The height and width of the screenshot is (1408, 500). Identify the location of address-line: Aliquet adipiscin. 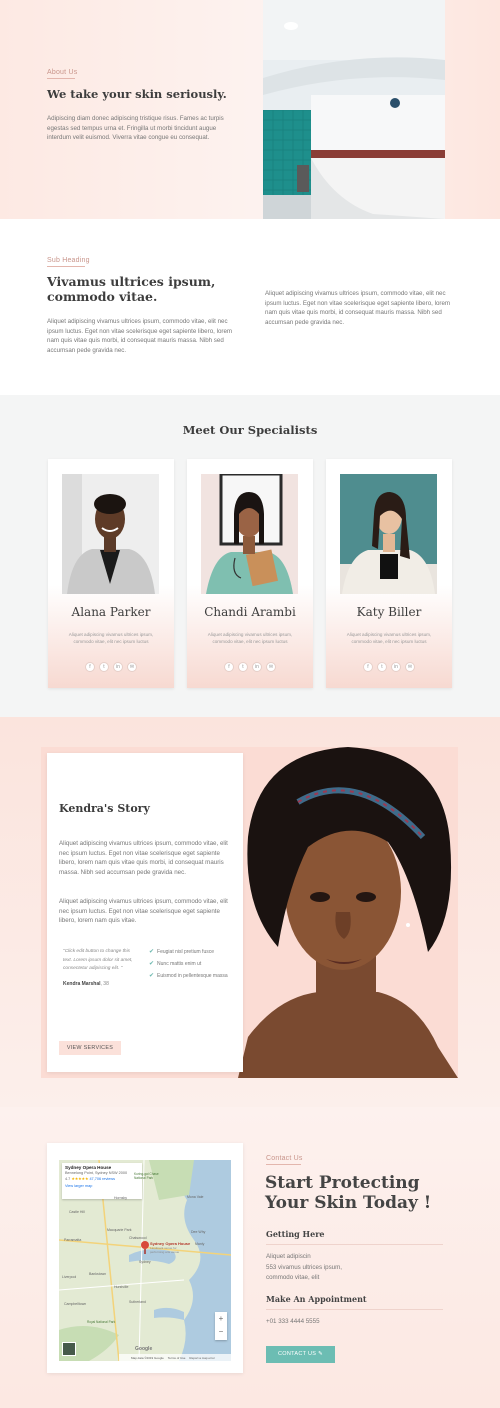
(288, 1256).